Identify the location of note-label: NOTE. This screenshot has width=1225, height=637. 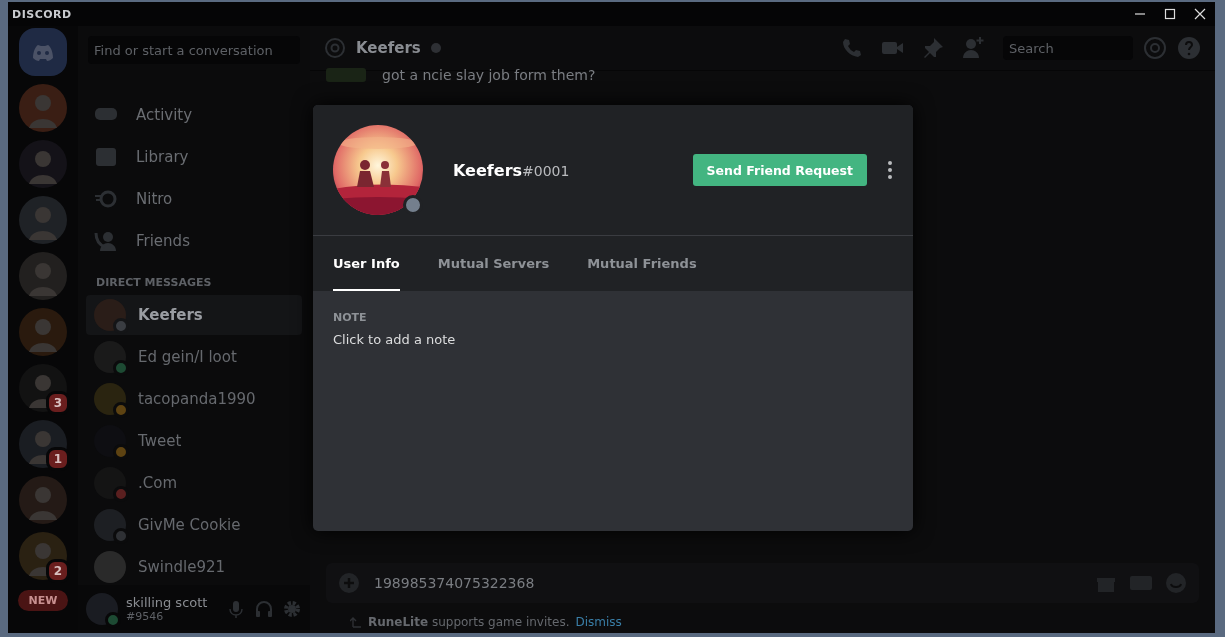
(350, 317).